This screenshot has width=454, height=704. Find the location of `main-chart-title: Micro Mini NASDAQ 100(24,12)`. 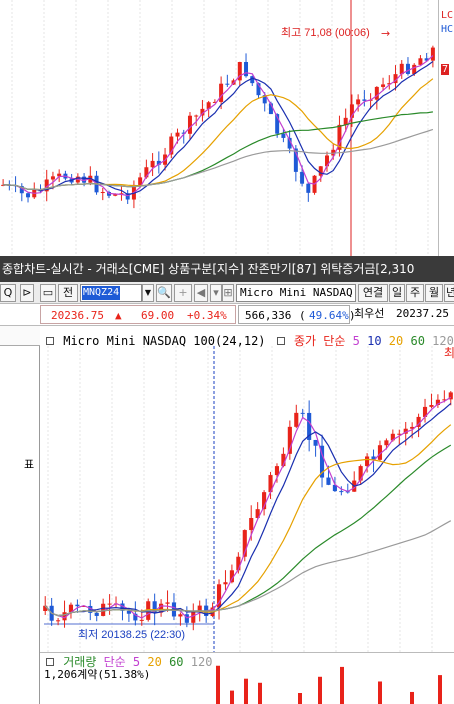

main-chart-title: Micro Mini NASDAQ 100(24,12) is located at coordinates (164, 341).